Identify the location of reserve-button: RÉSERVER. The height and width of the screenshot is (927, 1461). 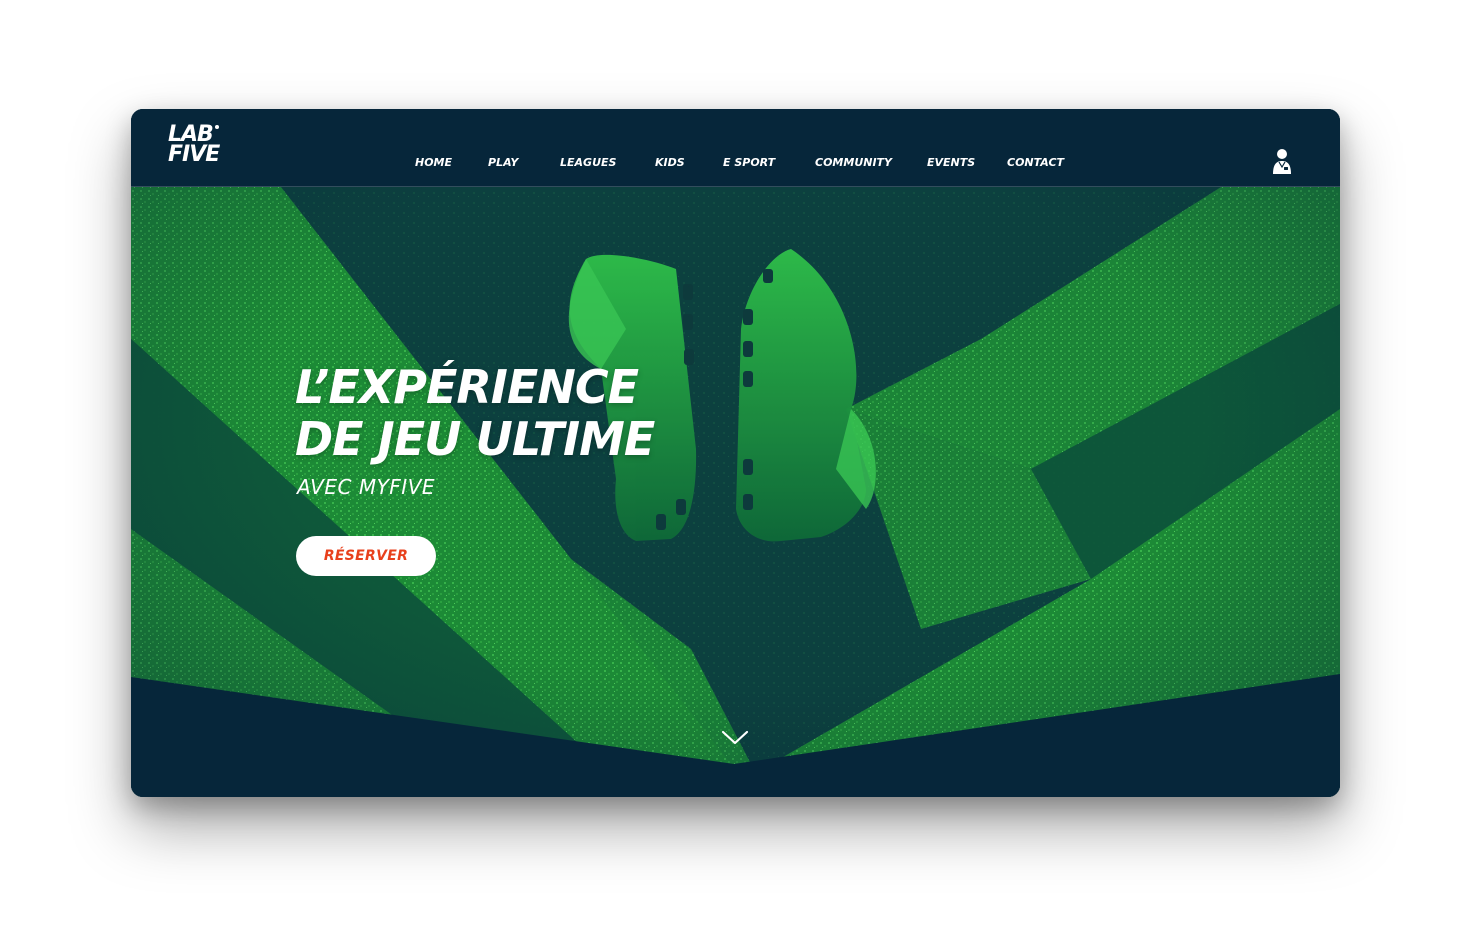
(366, 556).